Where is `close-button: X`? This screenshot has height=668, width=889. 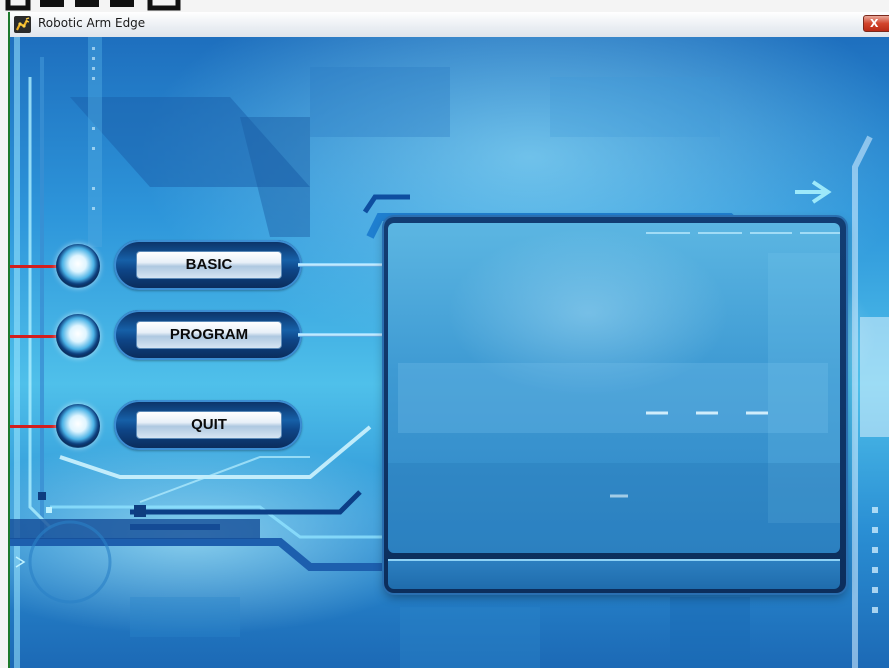
close-button: X is located at coordinates (876, 23).